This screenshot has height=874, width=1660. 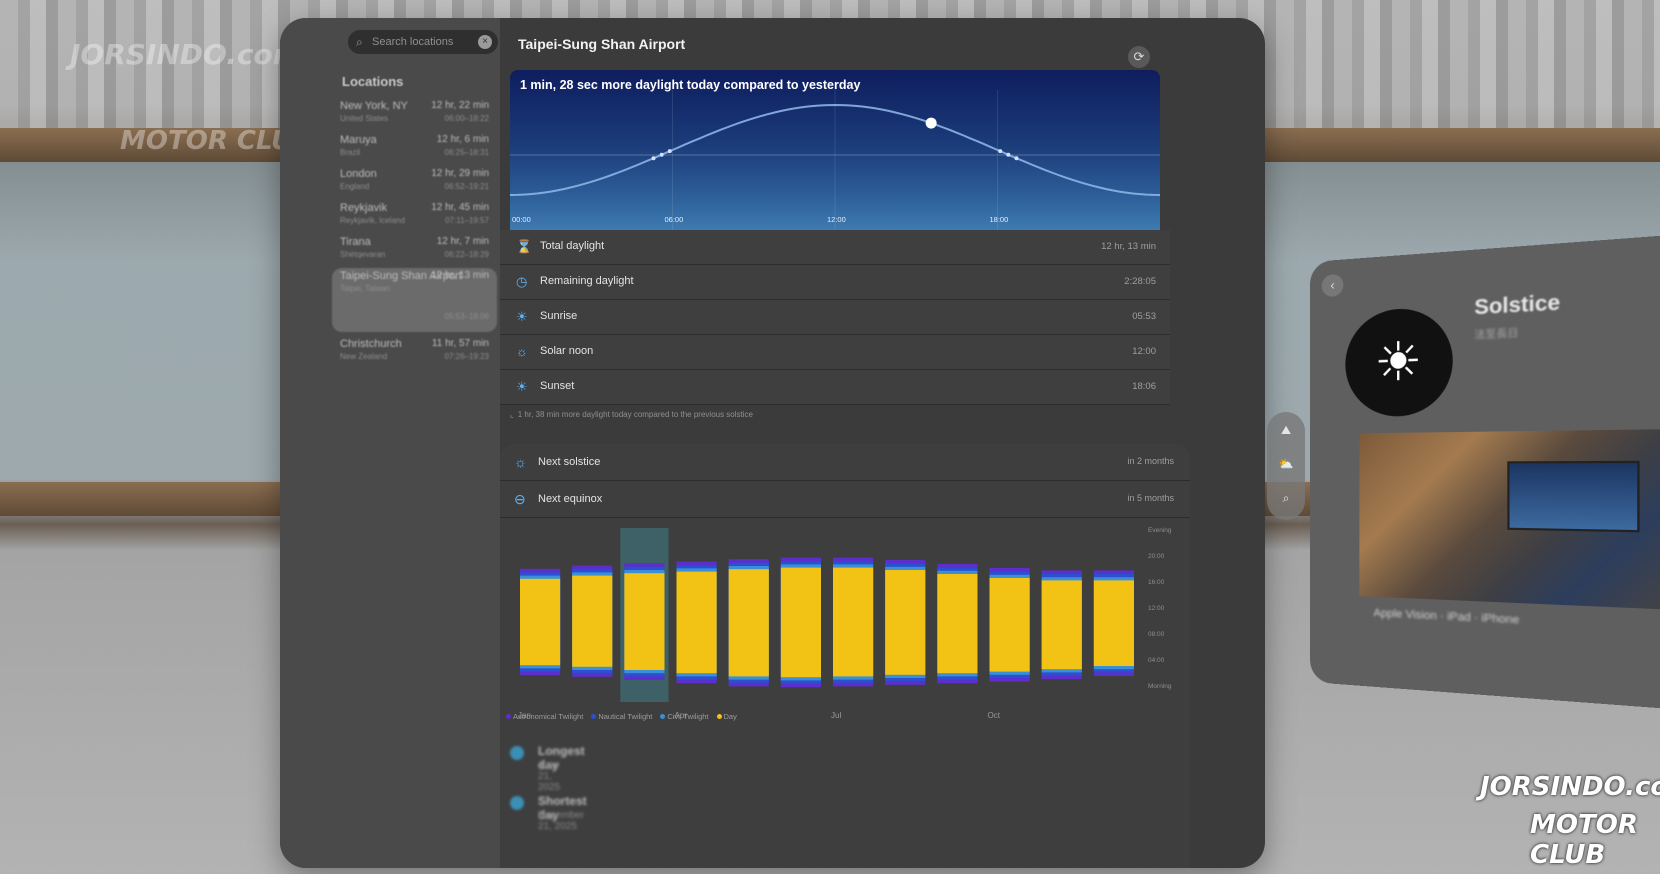 I want to click on daylight-chart-svg: 00:00 06:00 12:00 18:00, so click(x=835, y=160).